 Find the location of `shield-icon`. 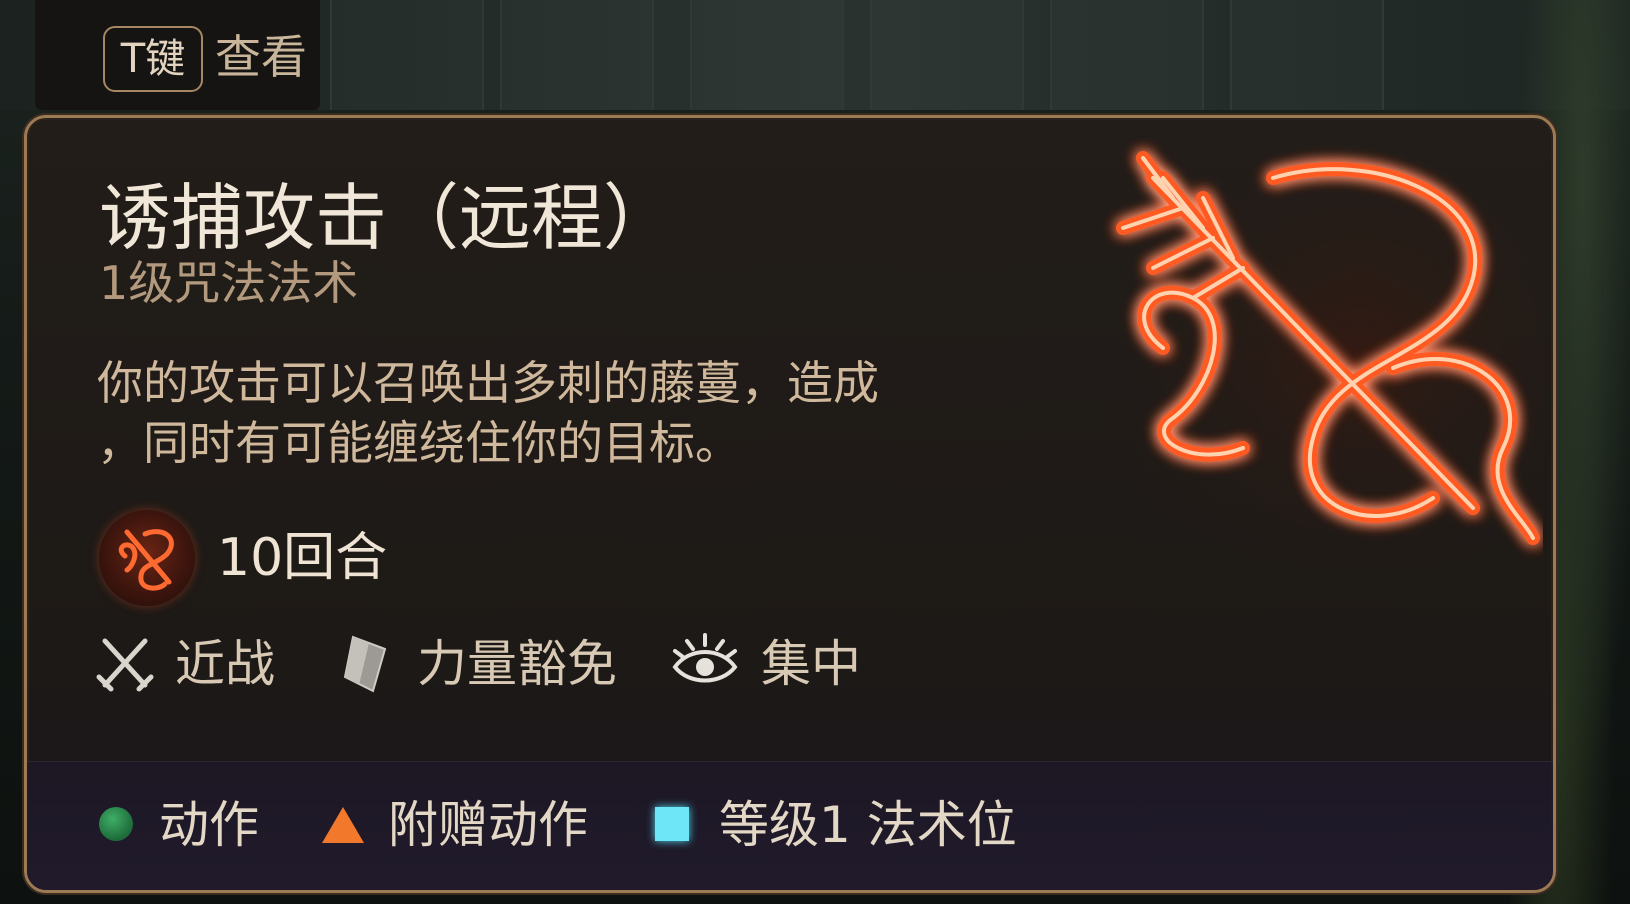

shield-icon is located at coordinates (365, 664).